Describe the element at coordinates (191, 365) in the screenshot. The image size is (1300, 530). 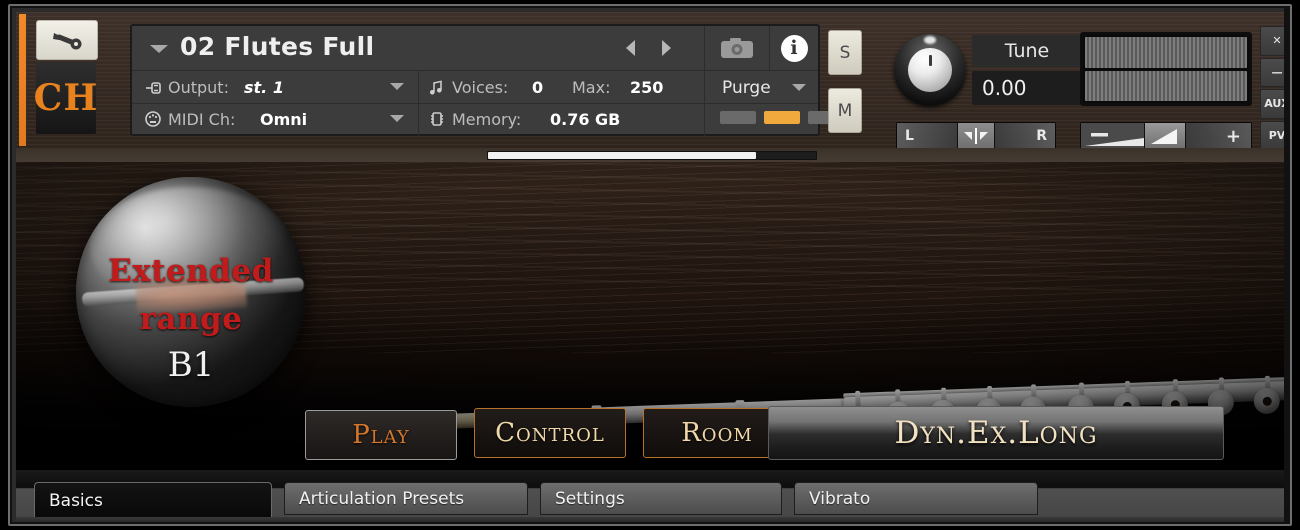
I see `badge-note-range: B1` at that location.